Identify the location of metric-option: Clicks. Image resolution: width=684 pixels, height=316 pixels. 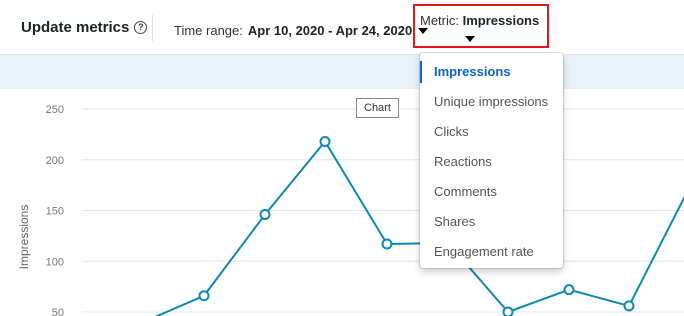
(491, 132).